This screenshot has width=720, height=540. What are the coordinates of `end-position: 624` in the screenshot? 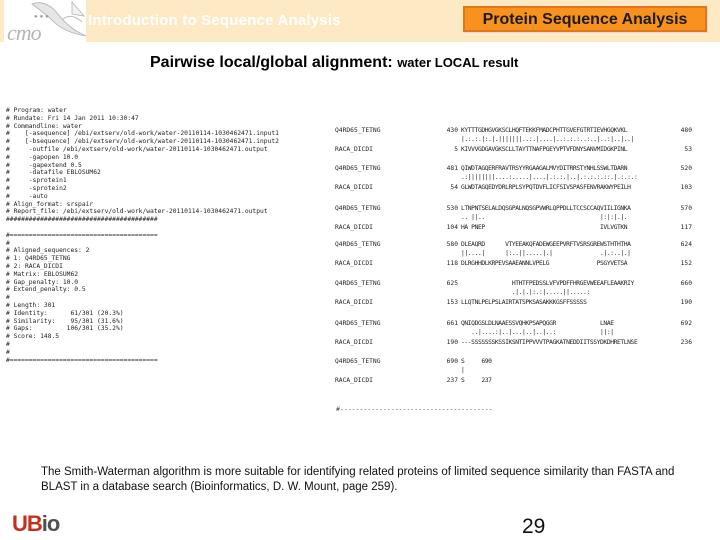 It's located at (686, 244).